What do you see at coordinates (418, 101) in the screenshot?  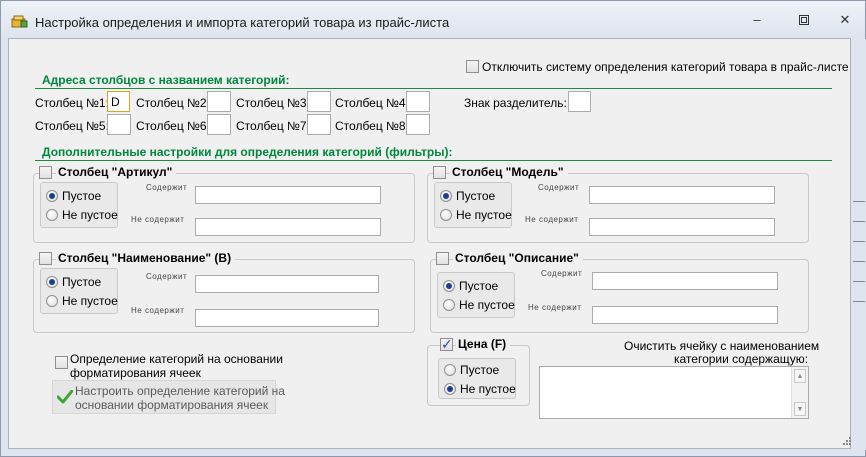 I see `column-4-input` at bounding box center [418, 101].